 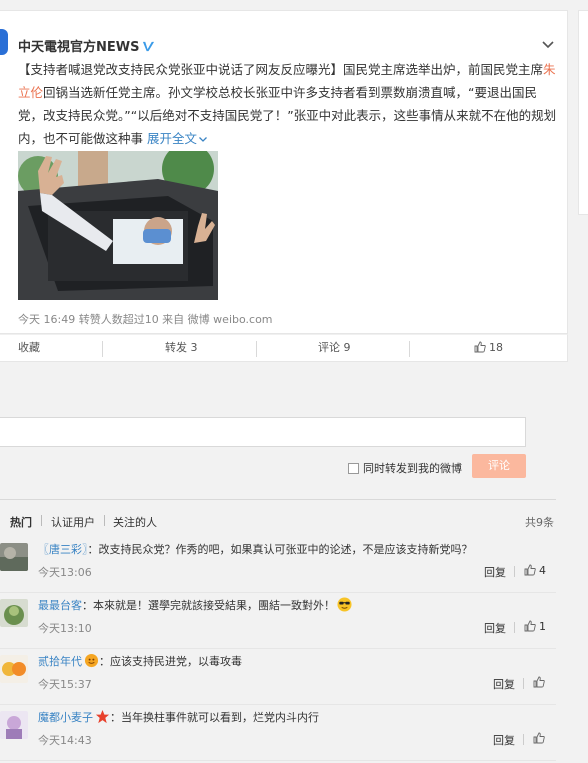 What do you see at coordinates (353, 468) in the screenshot?
I see `share-checkbox` at bounding box center [353, 468].